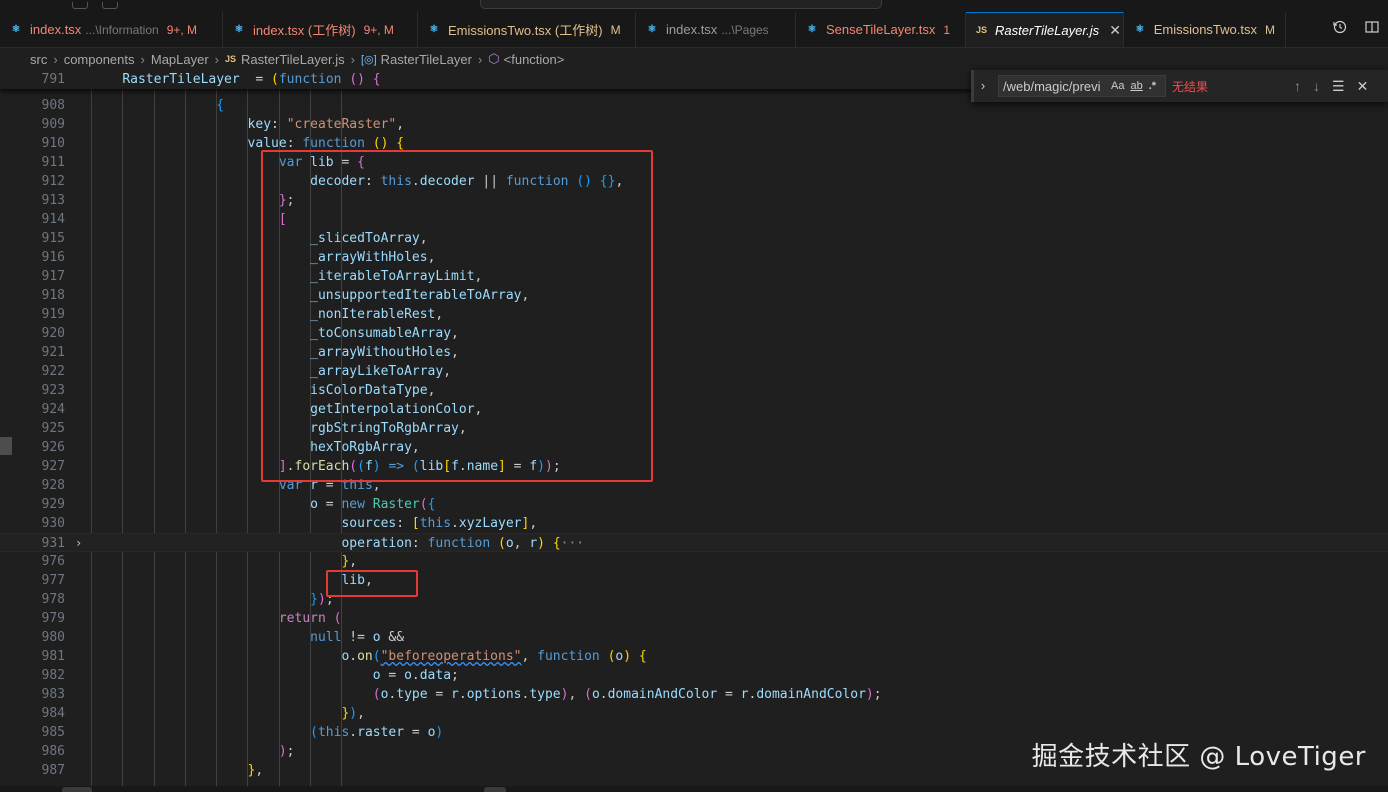 The image size is (1388, 792). Describe the element at coordinates (1340, 29) in the screenshot. I see `history-icon` at that location.